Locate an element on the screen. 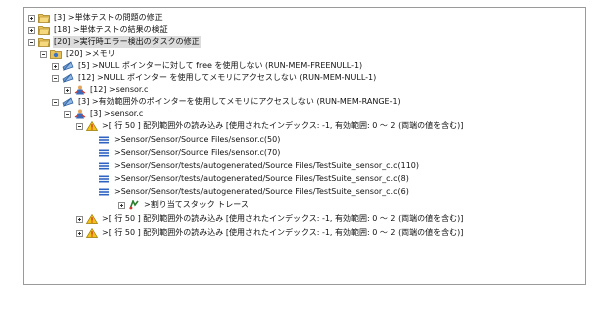 Image resolution: width=613 pixels, height=318 pixels. tree-row: [12] >sensor.c is located at coordinates (106, 90).